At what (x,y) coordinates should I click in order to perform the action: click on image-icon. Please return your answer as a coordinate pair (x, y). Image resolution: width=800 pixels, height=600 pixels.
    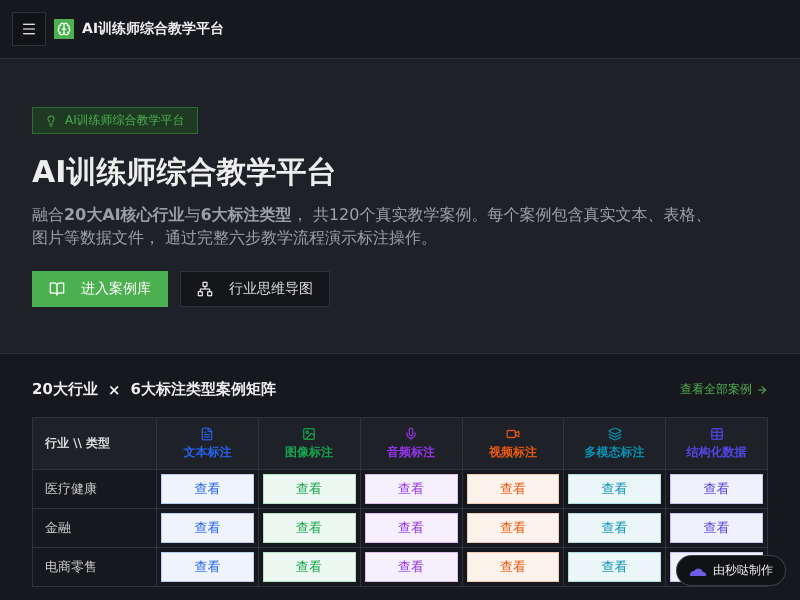
    Looking at the image, I should click on (309, 433).